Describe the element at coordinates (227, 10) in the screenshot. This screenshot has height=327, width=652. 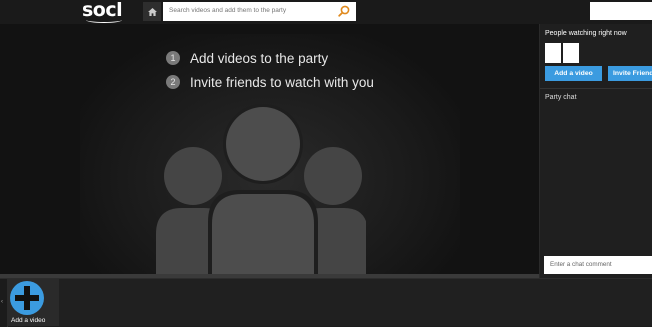
I see `search-input: Search videos and add them to the party` at that location.